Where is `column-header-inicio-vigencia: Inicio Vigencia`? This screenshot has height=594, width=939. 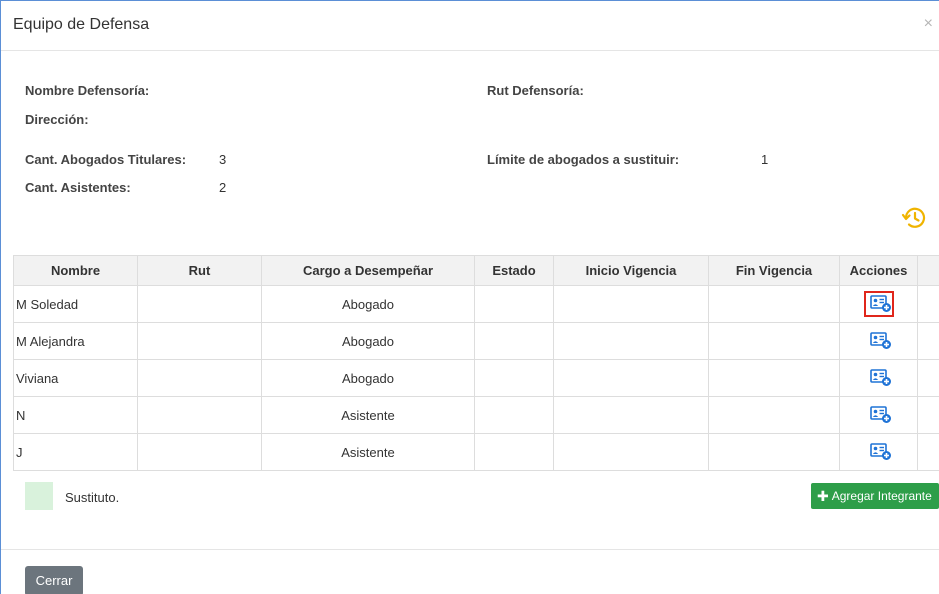
column-header-inicio-vigencia: Inicio Vigencia is located at coordinates (631, 270).